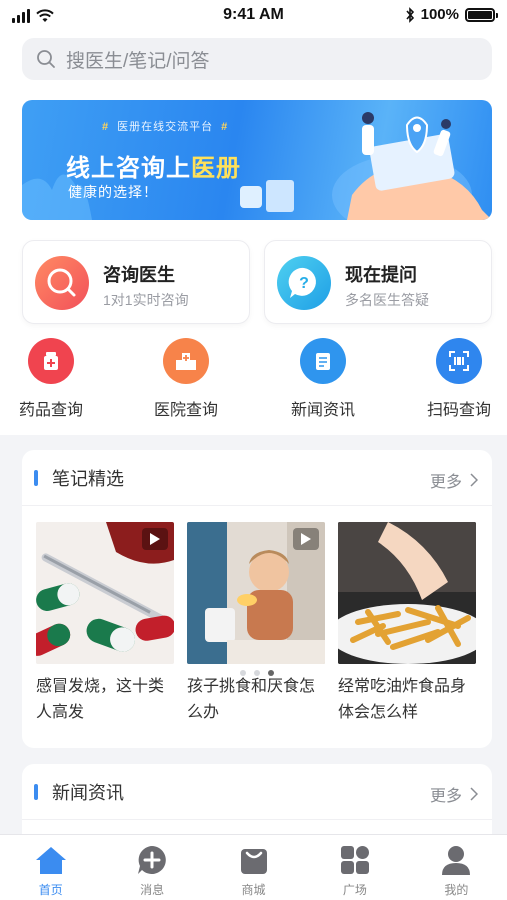 Image resolution: width=507 pixels, height=900 pixels. Describe the element at coordinates (152, 890) in the screenshot. I see `tab-label: 消息` at that location.